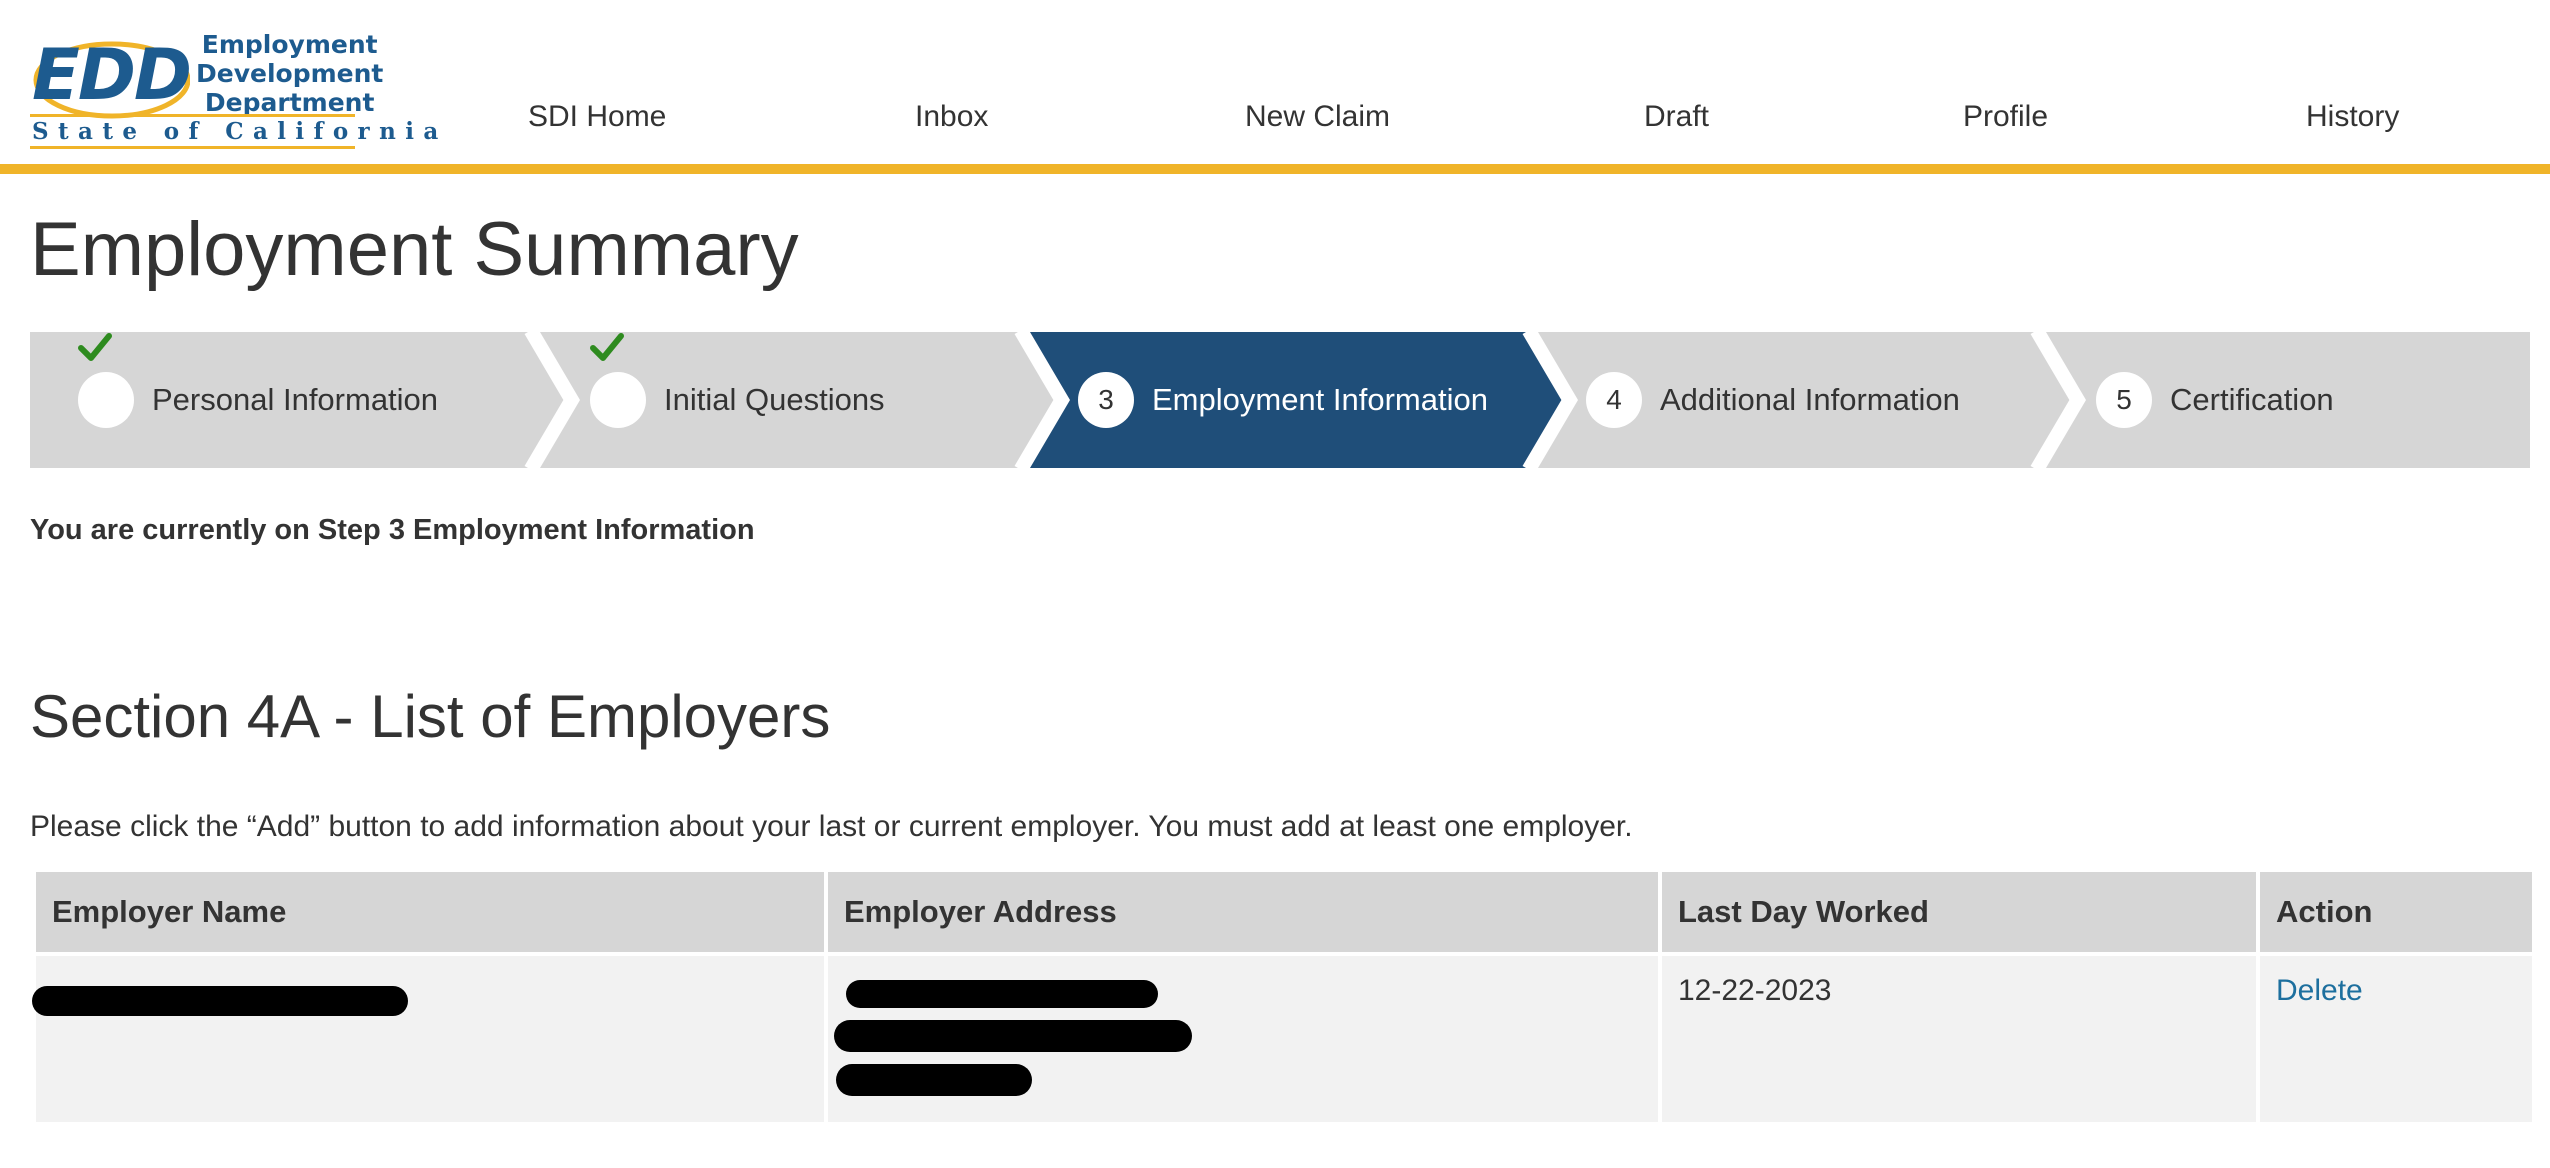  What do you see at coordinates (597, 117) in the screenshot?
I see `nav-sdi-home: SDI Home` at bounding box center [597, 117].